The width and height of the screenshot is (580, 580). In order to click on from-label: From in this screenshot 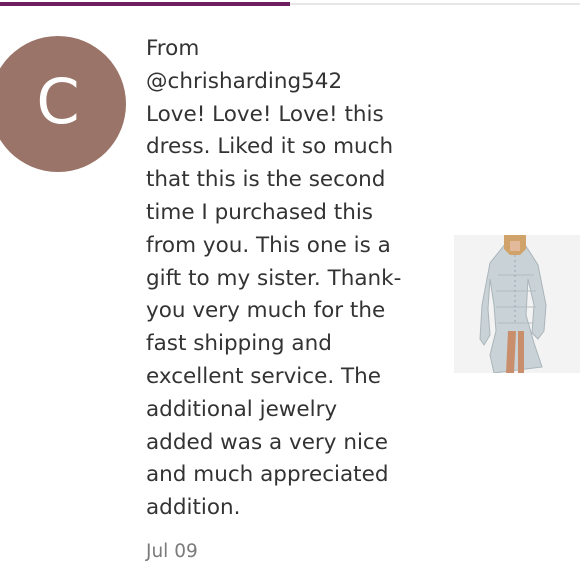, I will do `click(173, 48)`.